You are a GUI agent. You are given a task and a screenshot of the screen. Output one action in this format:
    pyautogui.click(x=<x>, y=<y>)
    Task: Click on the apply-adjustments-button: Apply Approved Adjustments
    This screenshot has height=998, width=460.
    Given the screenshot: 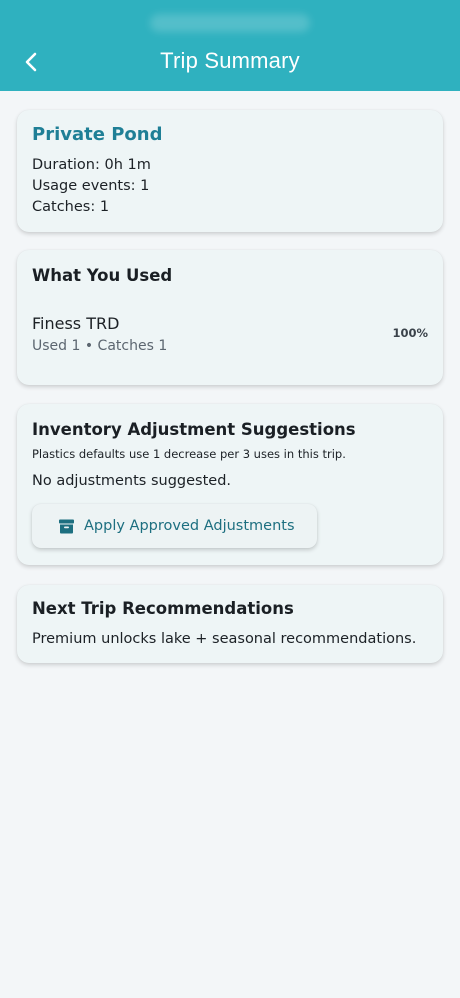 What is the action you would take?
    pyautogui.click(x=174, y=526)
    